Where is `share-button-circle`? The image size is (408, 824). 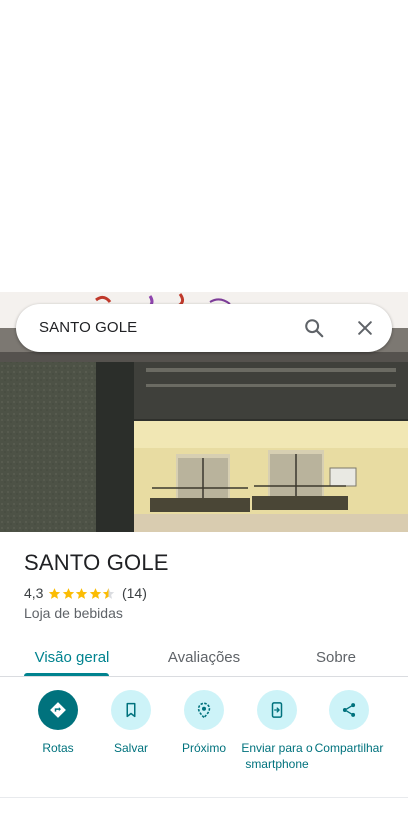 share-button-circle is located at coordinates (349, 710).